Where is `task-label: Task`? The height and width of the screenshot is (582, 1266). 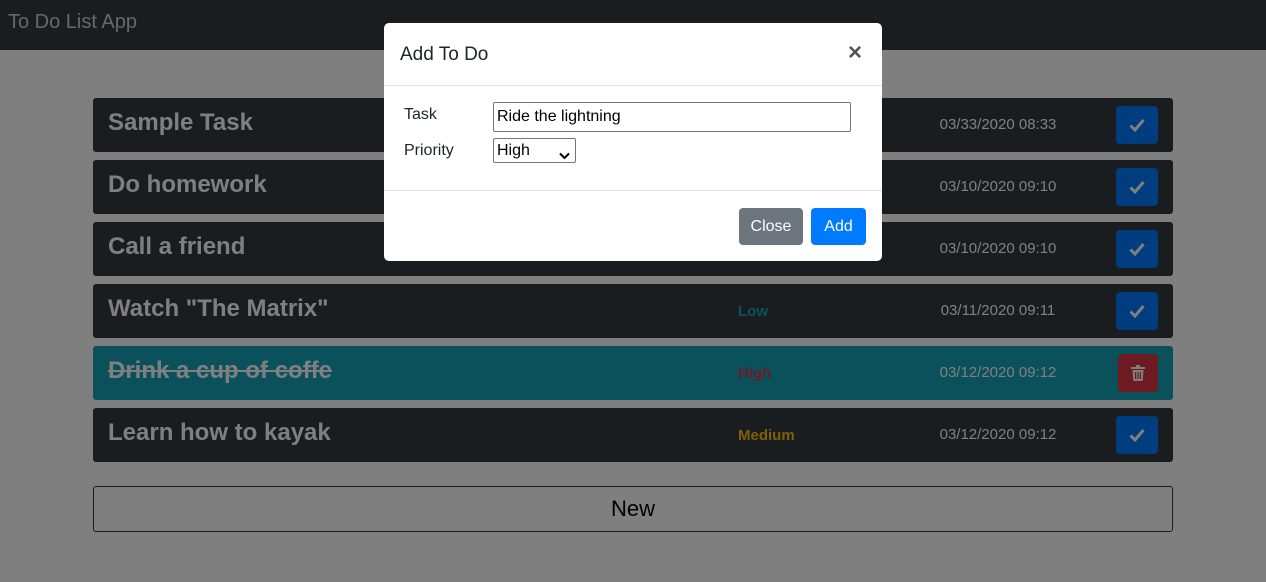
task-label: Task is located at coordinates (420, 114).